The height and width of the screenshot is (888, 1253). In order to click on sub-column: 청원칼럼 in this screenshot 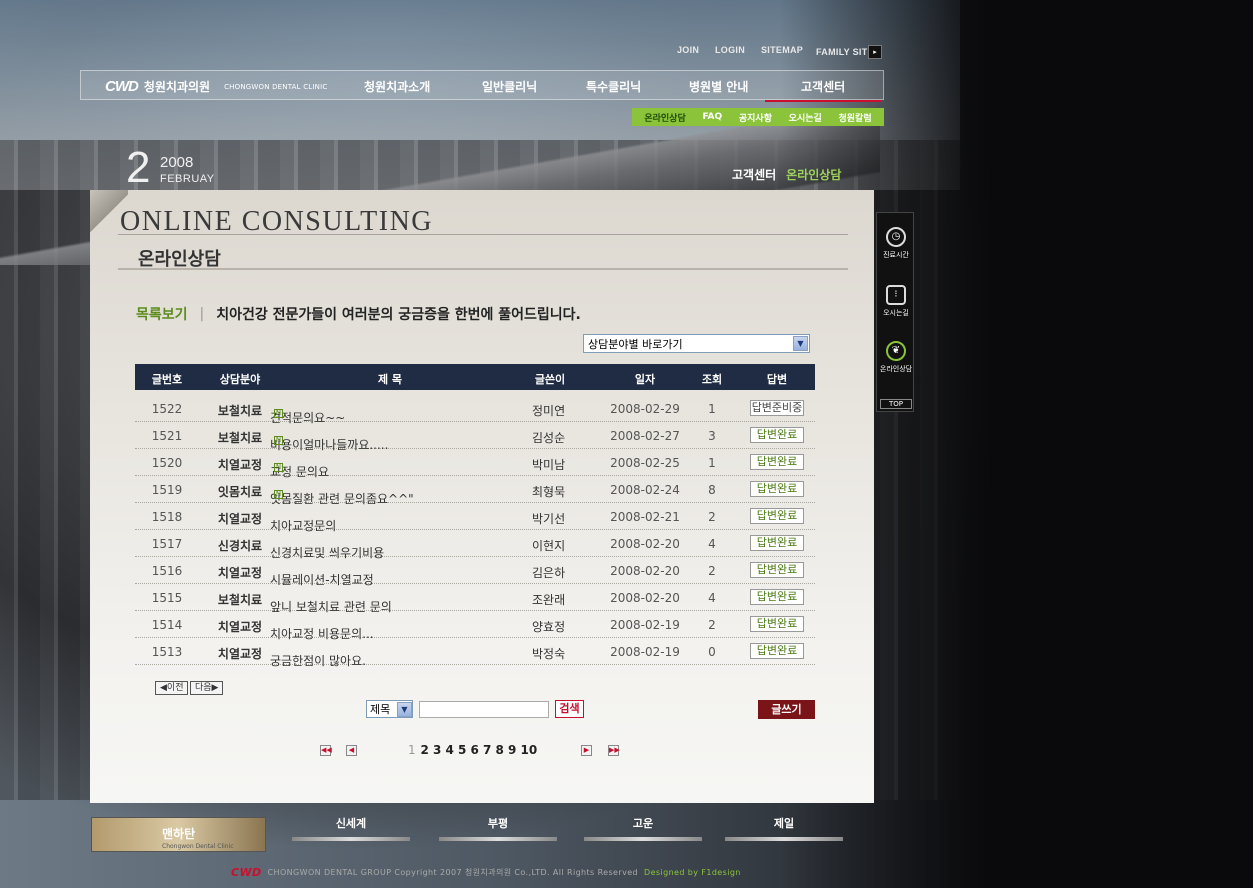, I will do `click(854, 117)`.